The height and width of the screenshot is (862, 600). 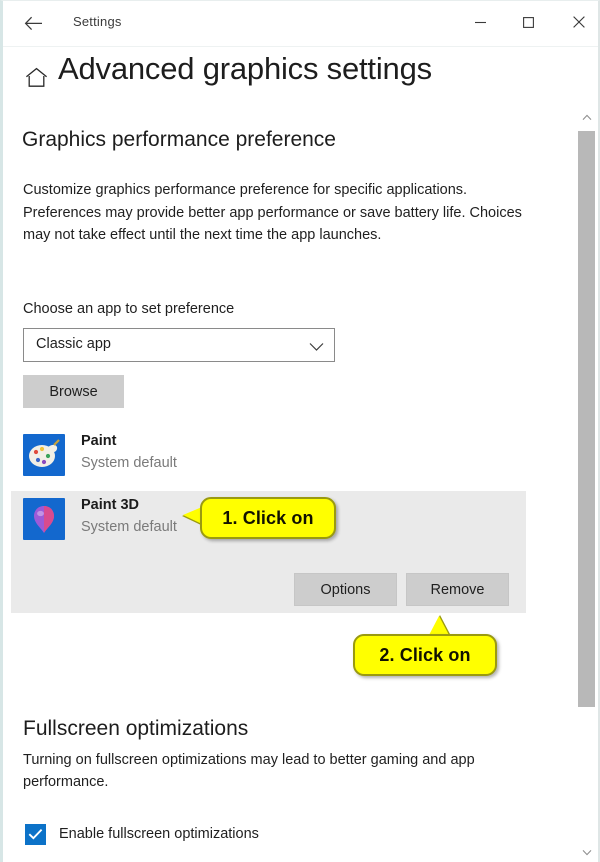 I want to click on callout-step-1: 1. Click on, so click(x=268, y=518).